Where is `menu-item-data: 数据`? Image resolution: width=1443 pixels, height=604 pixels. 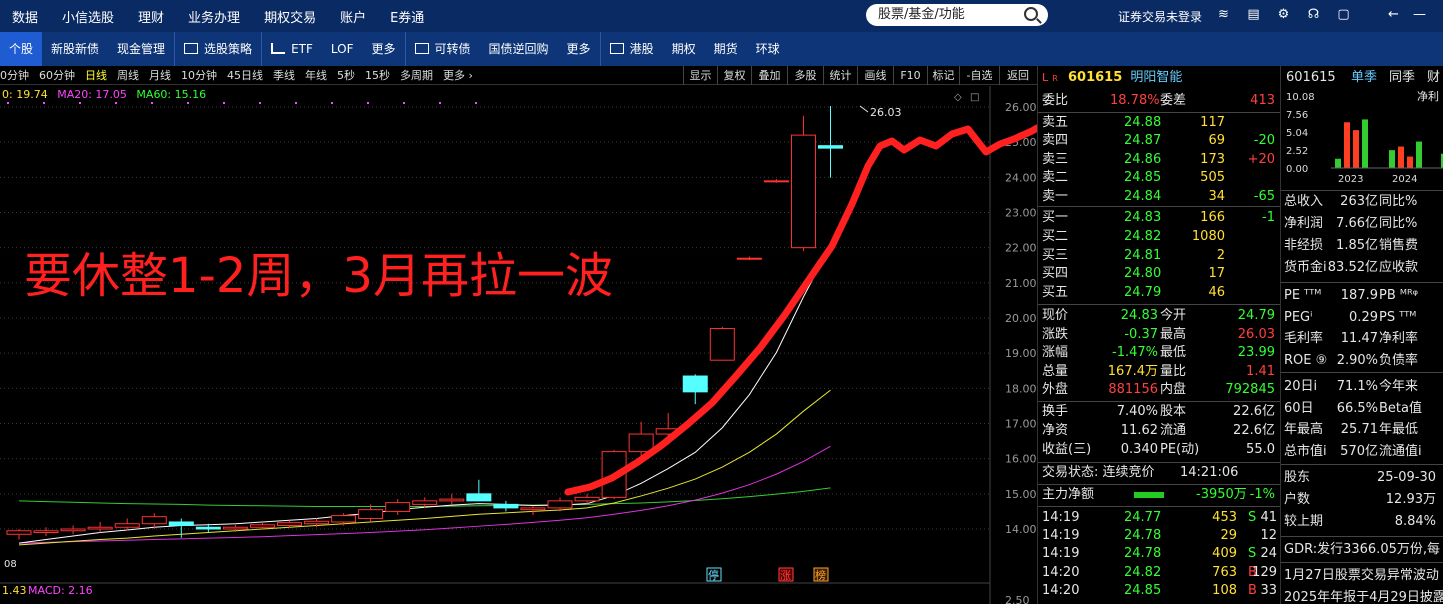
menu-item-data: 数据 is located at coordinates (25, 16).